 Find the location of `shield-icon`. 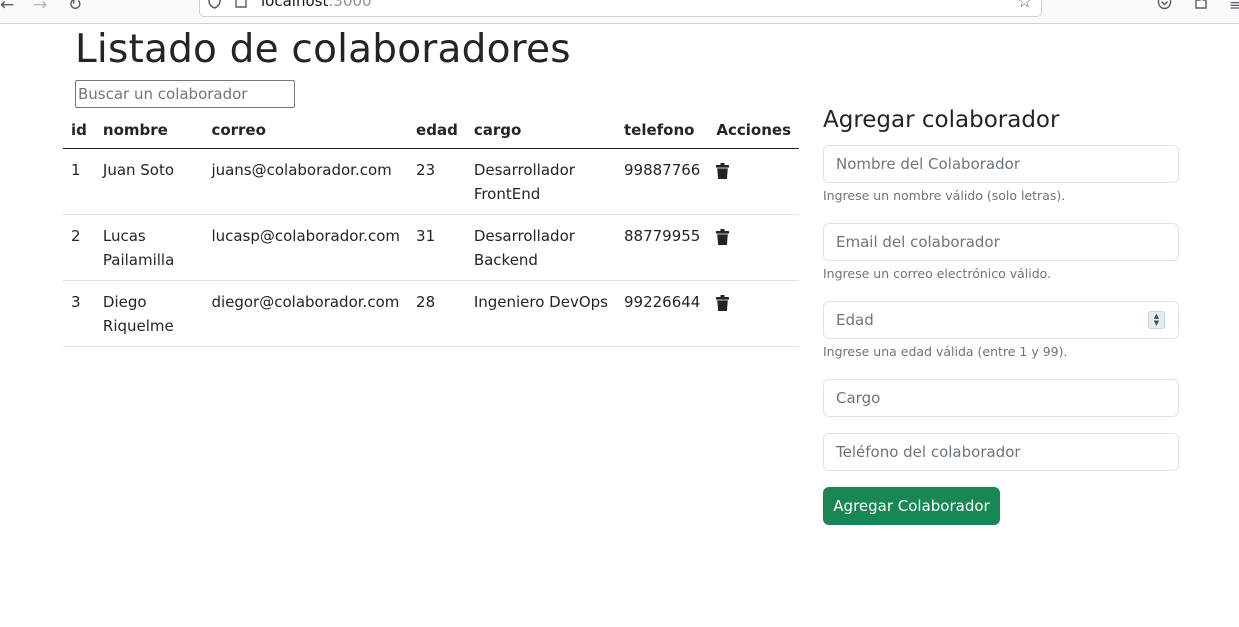

shield-icon is located at coordinates (214, 6).